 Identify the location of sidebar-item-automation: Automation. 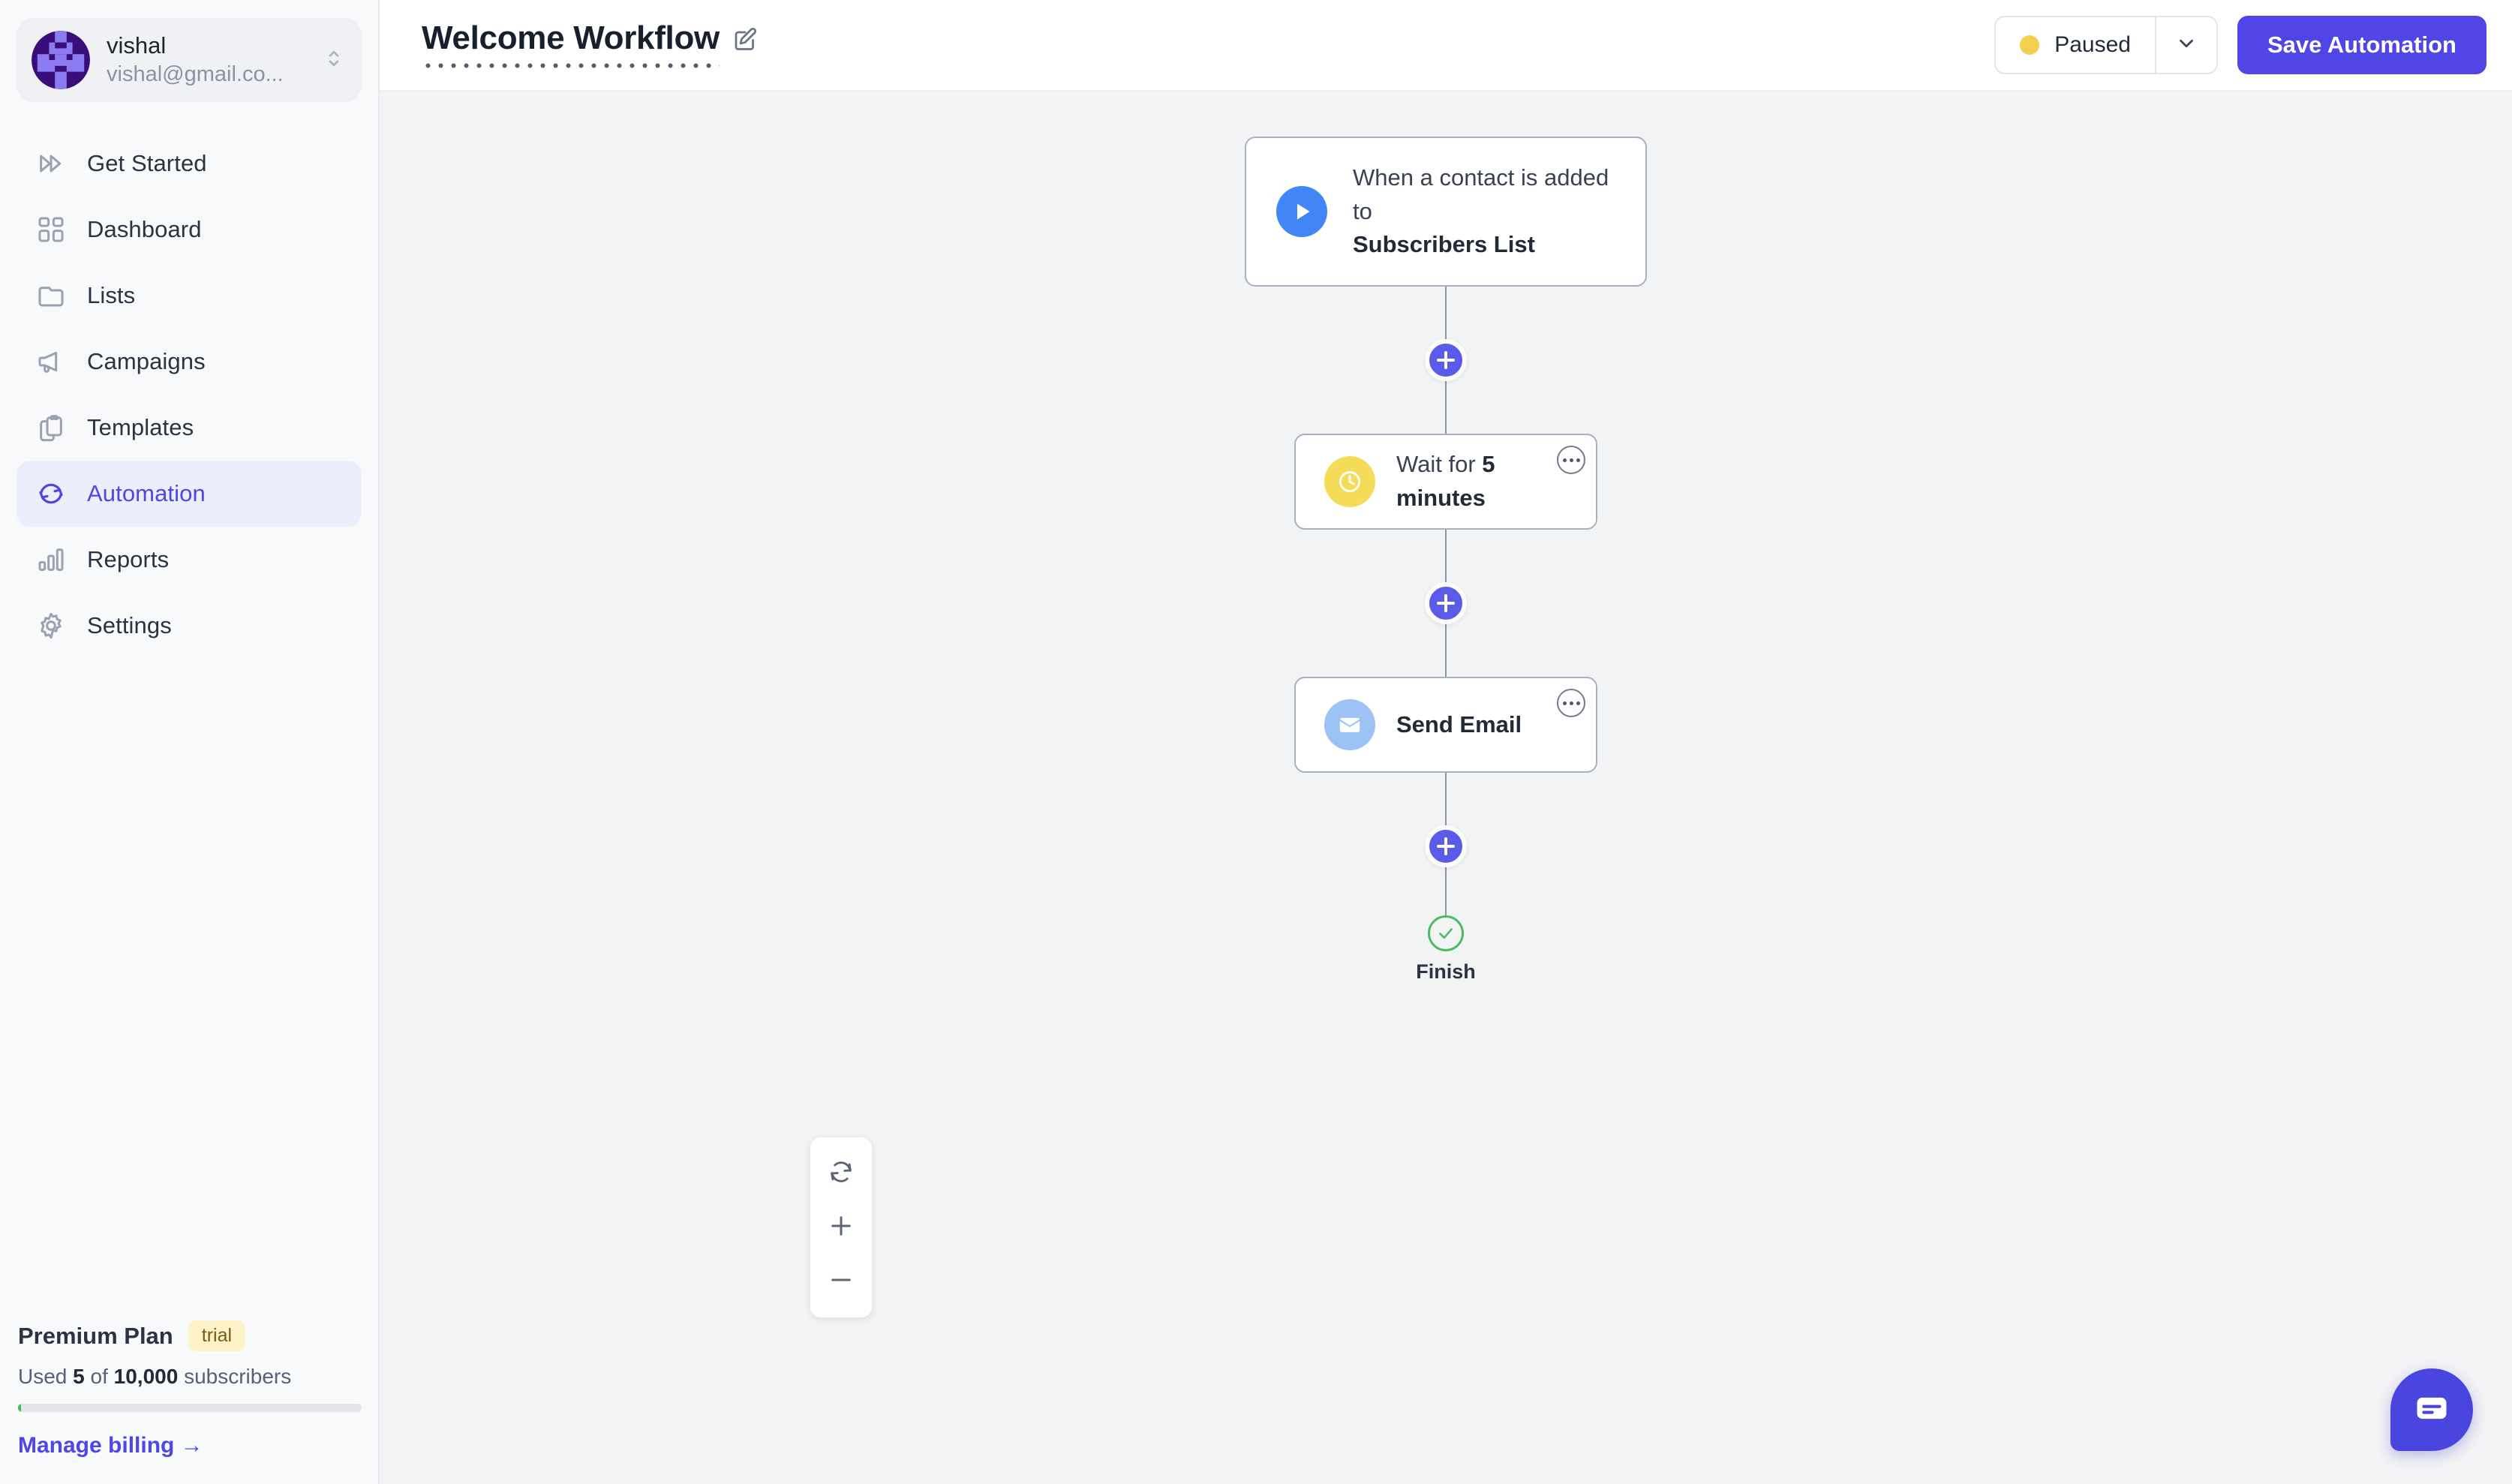
(189, 494).